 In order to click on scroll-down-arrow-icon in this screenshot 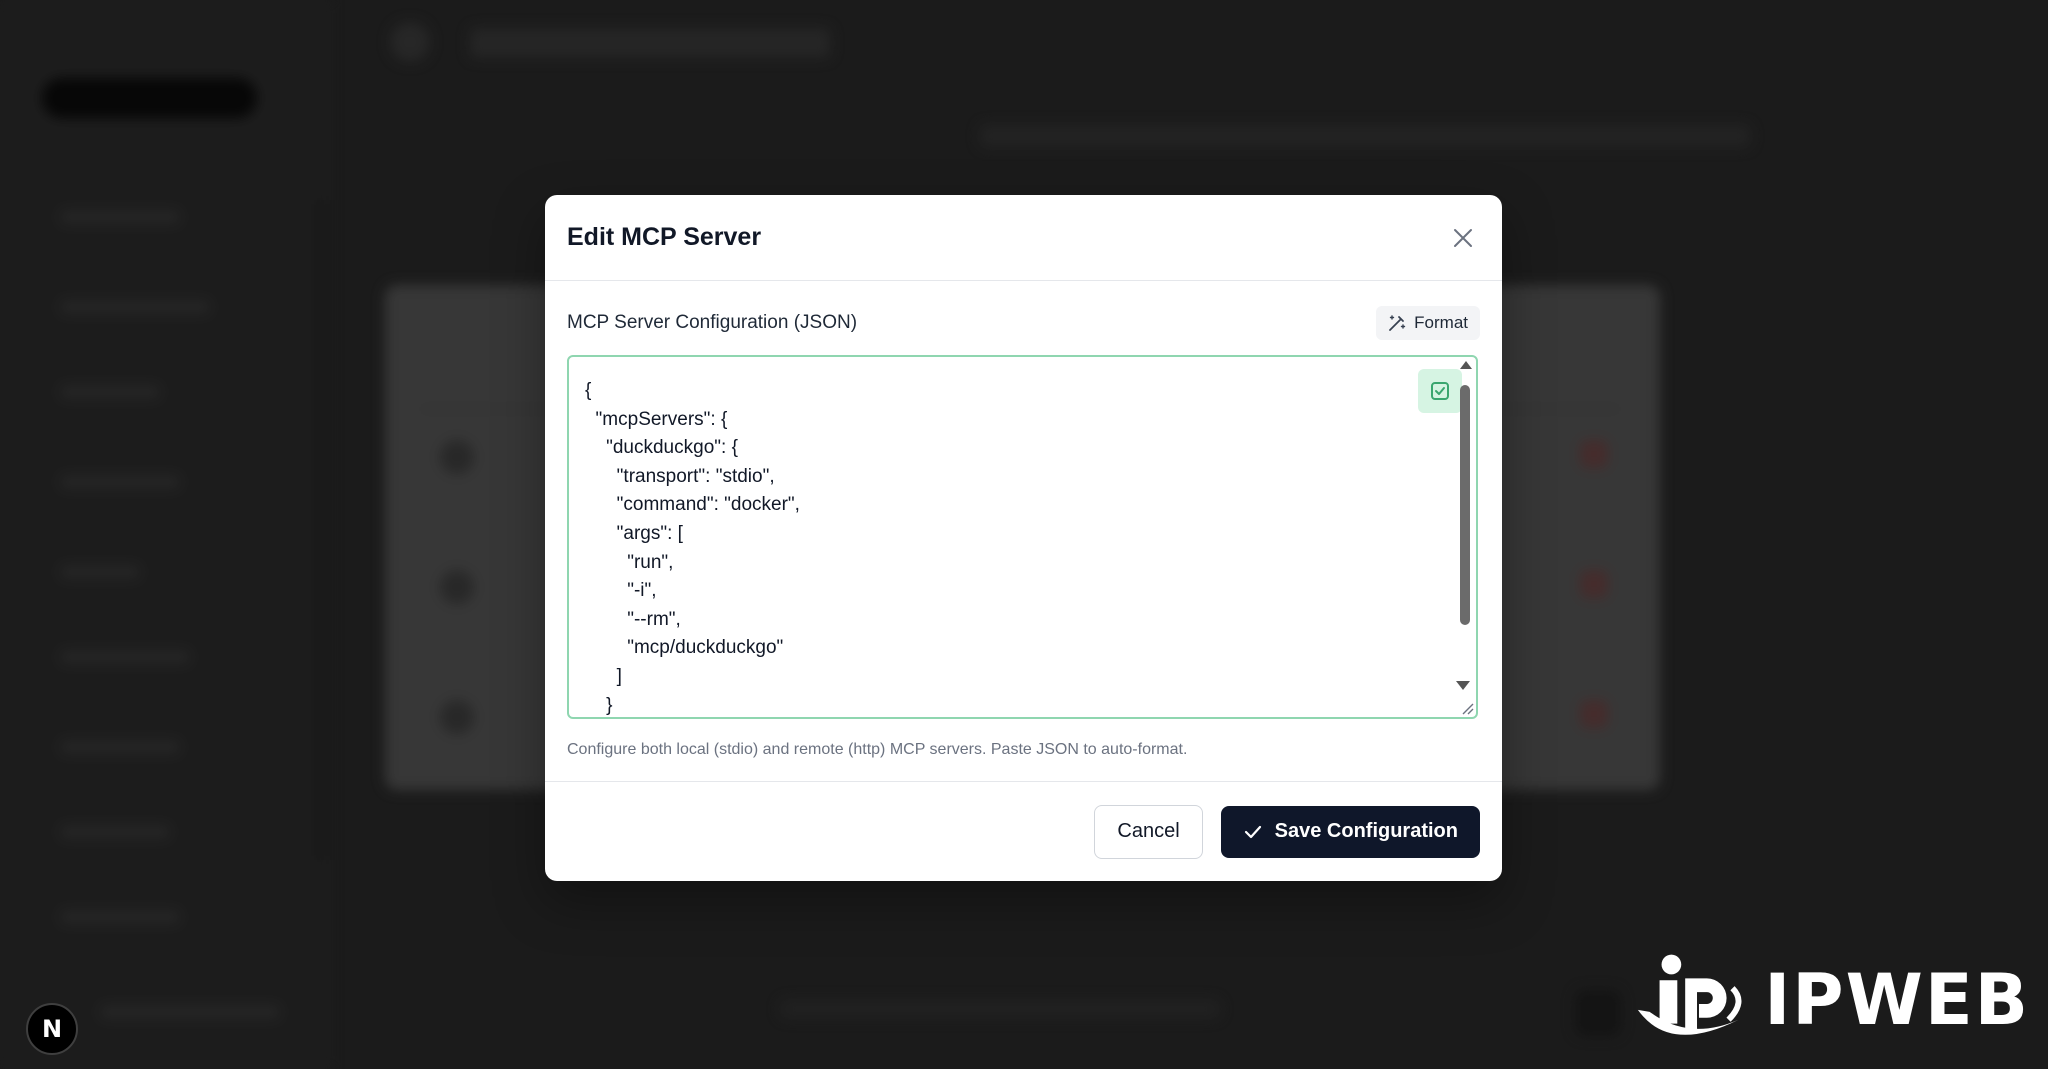, I will do `click(1463, 685)`.